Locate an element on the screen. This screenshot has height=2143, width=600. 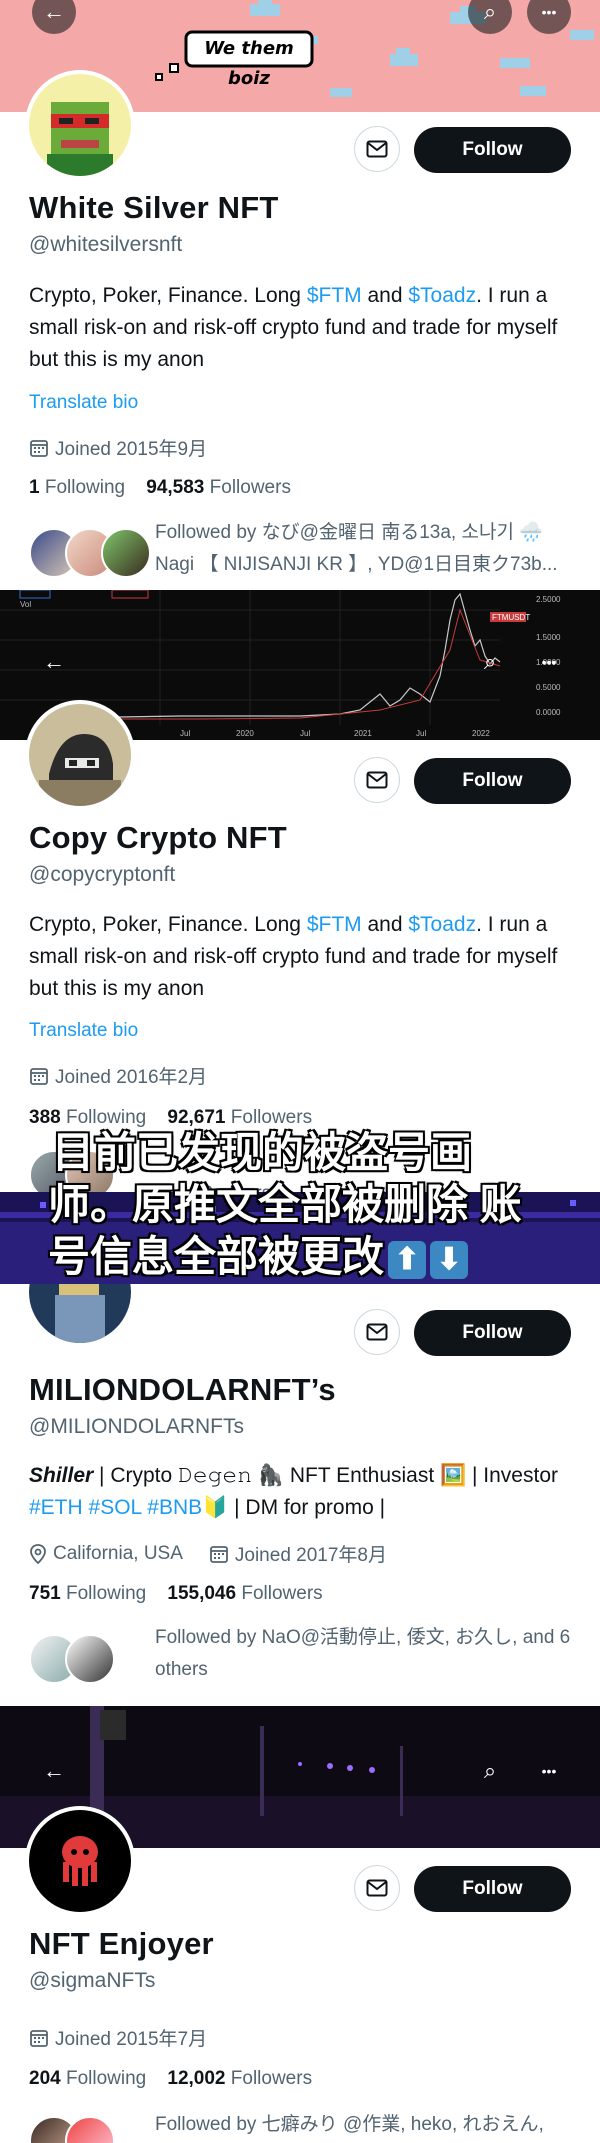
display-name: NFT Enjoyer is located at coordinates (121, 1943).